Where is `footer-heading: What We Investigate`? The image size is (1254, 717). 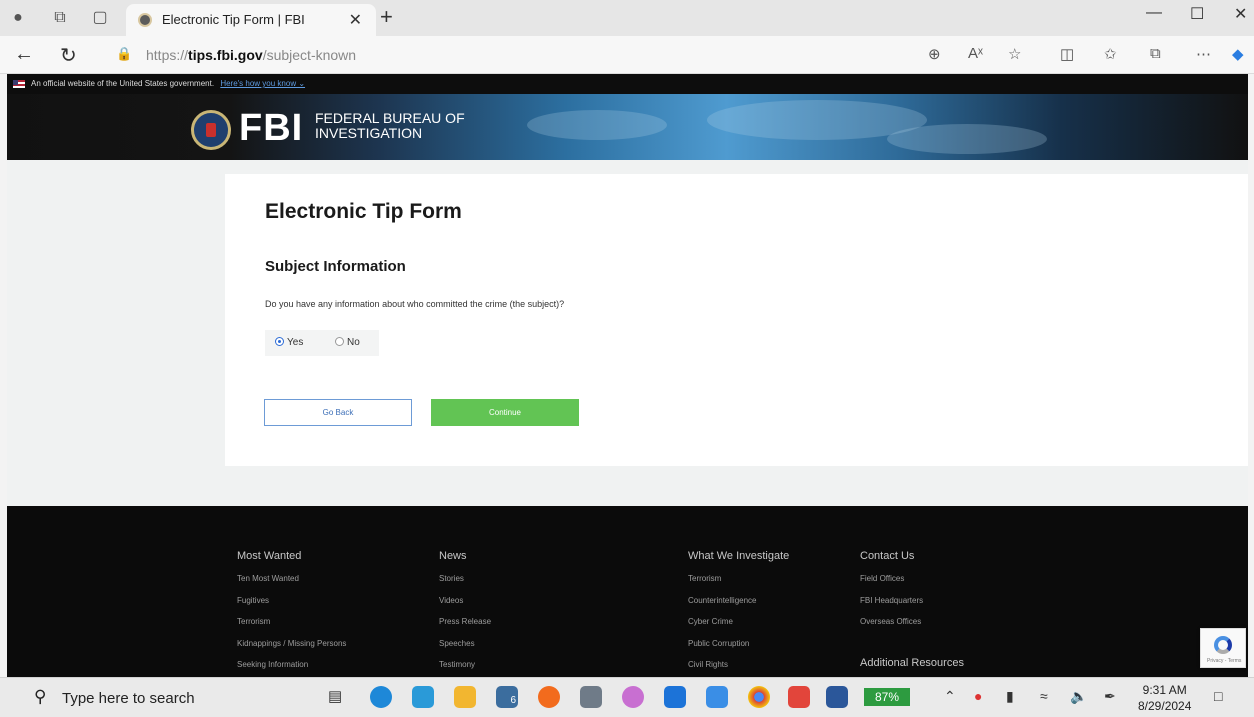 footer-heading: What We Investigate is located at coordinates (738, 556).